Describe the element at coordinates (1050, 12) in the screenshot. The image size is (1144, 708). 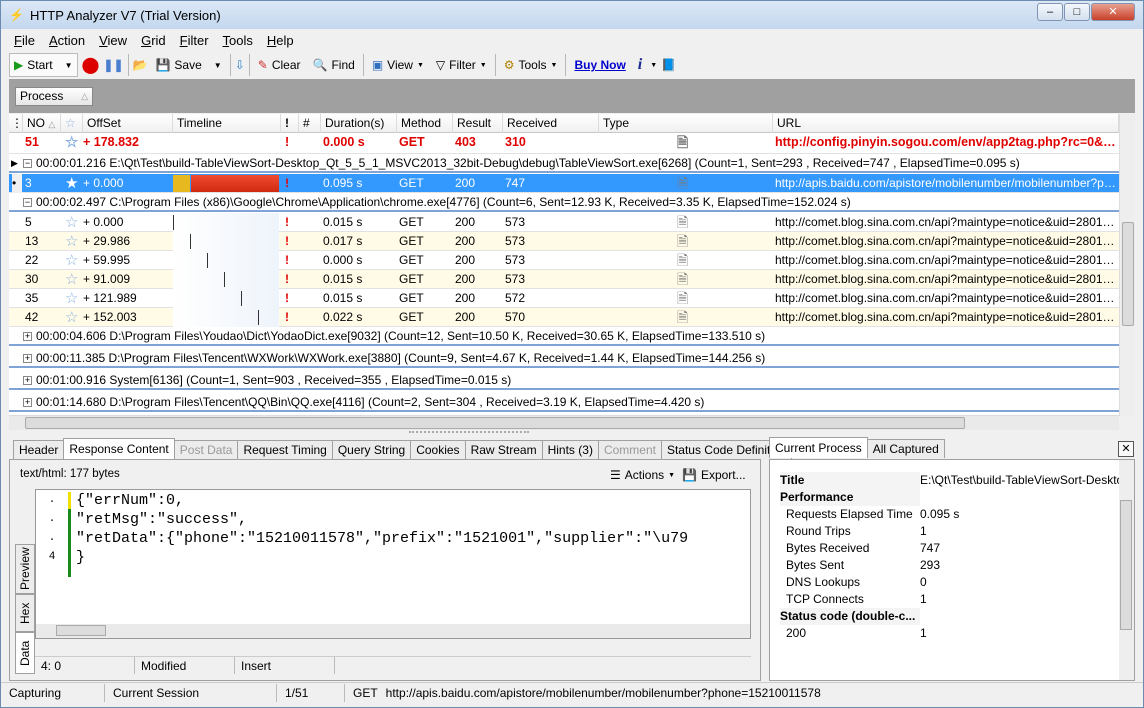
I see `minimize-button: –` at that location.